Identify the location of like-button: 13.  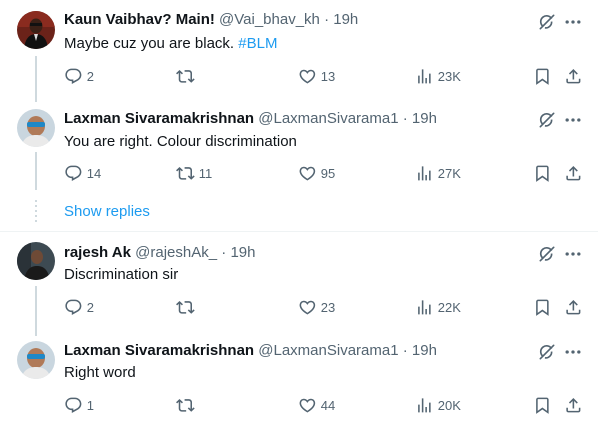
(316, 76).